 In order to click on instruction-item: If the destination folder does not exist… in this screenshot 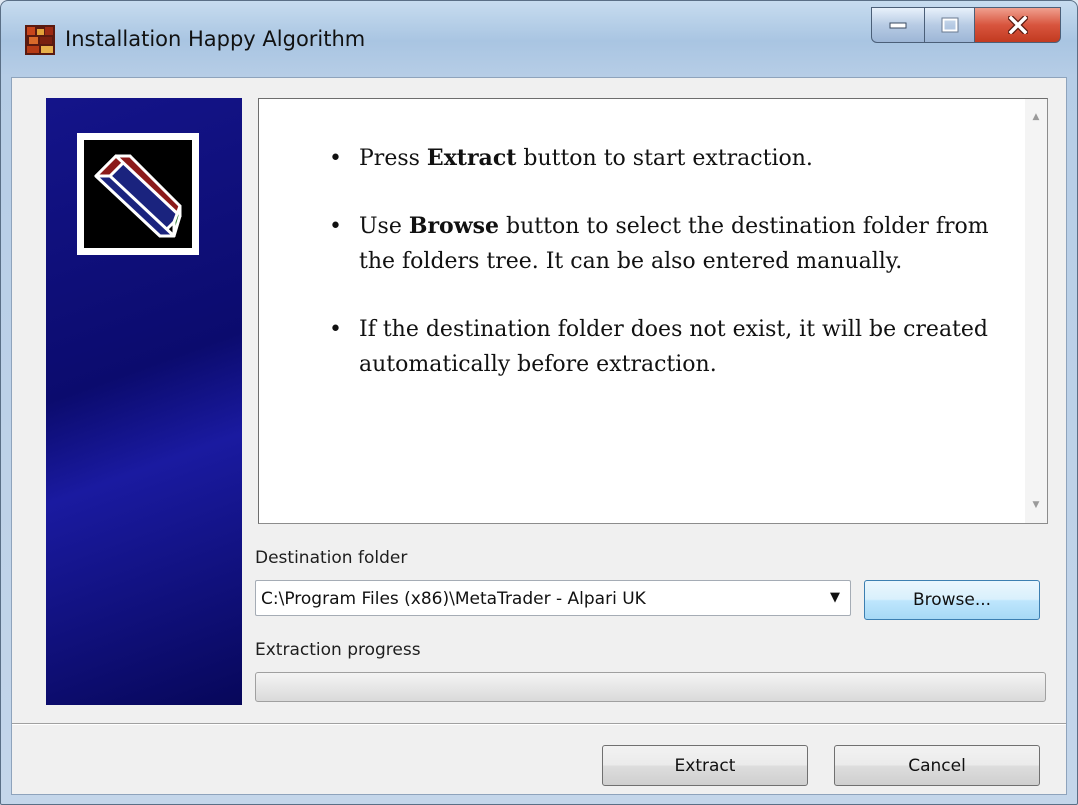, I will do `click(659, 347)`.